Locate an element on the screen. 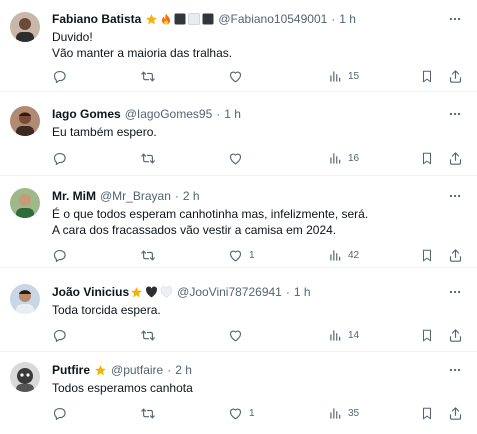 The width and height of the screenshot is (477, 434). tweet-text-line: Vão manter a maioria das tralhas. is located at coordinates (142, 53).